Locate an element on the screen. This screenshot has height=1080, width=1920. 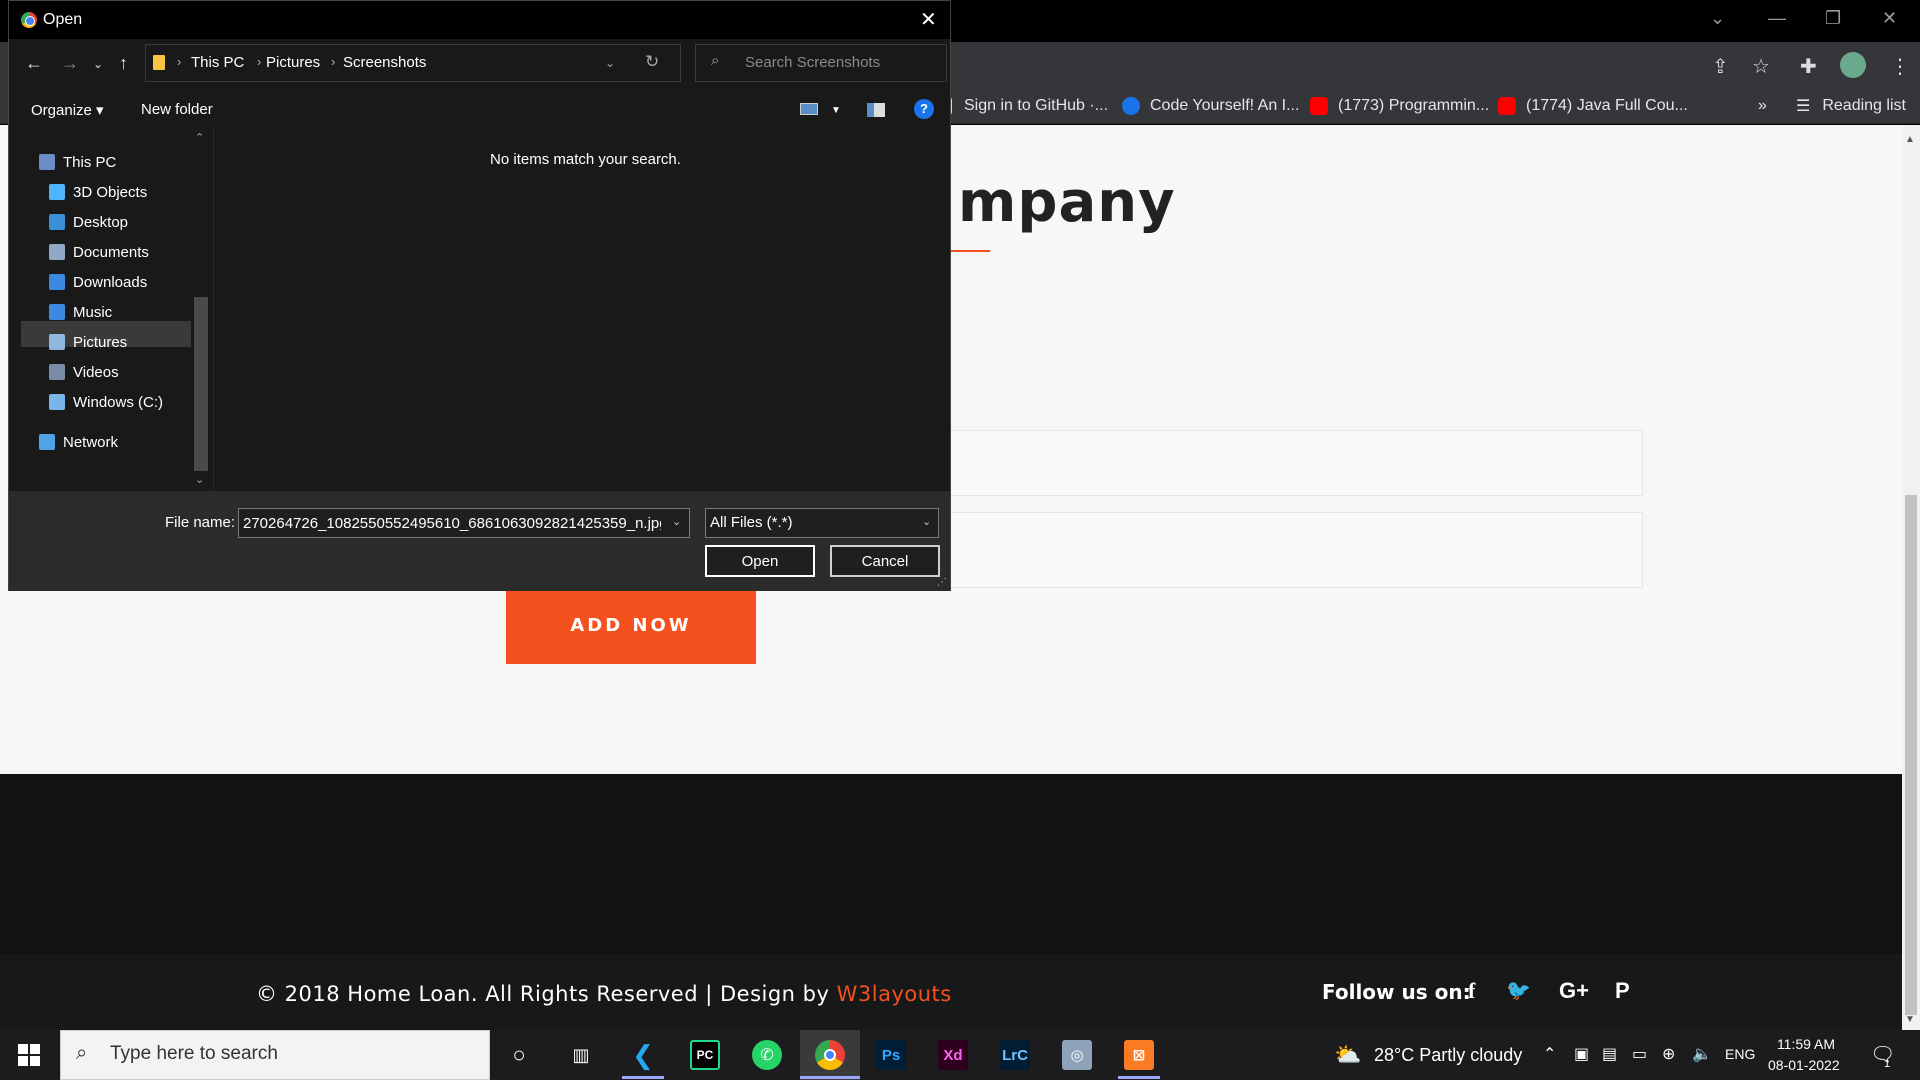
weather-icon: ⛅ is located at coordinates (1347, 1055).